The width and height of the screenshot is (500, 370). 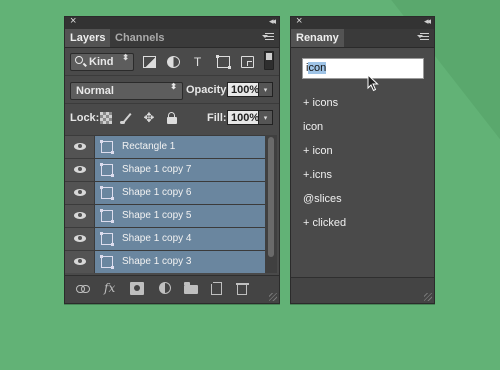 What do you see at coordinates (324, 223) in the screenshot?
I see `suggestion-item: + clicked` at bounding box center [324, 223].